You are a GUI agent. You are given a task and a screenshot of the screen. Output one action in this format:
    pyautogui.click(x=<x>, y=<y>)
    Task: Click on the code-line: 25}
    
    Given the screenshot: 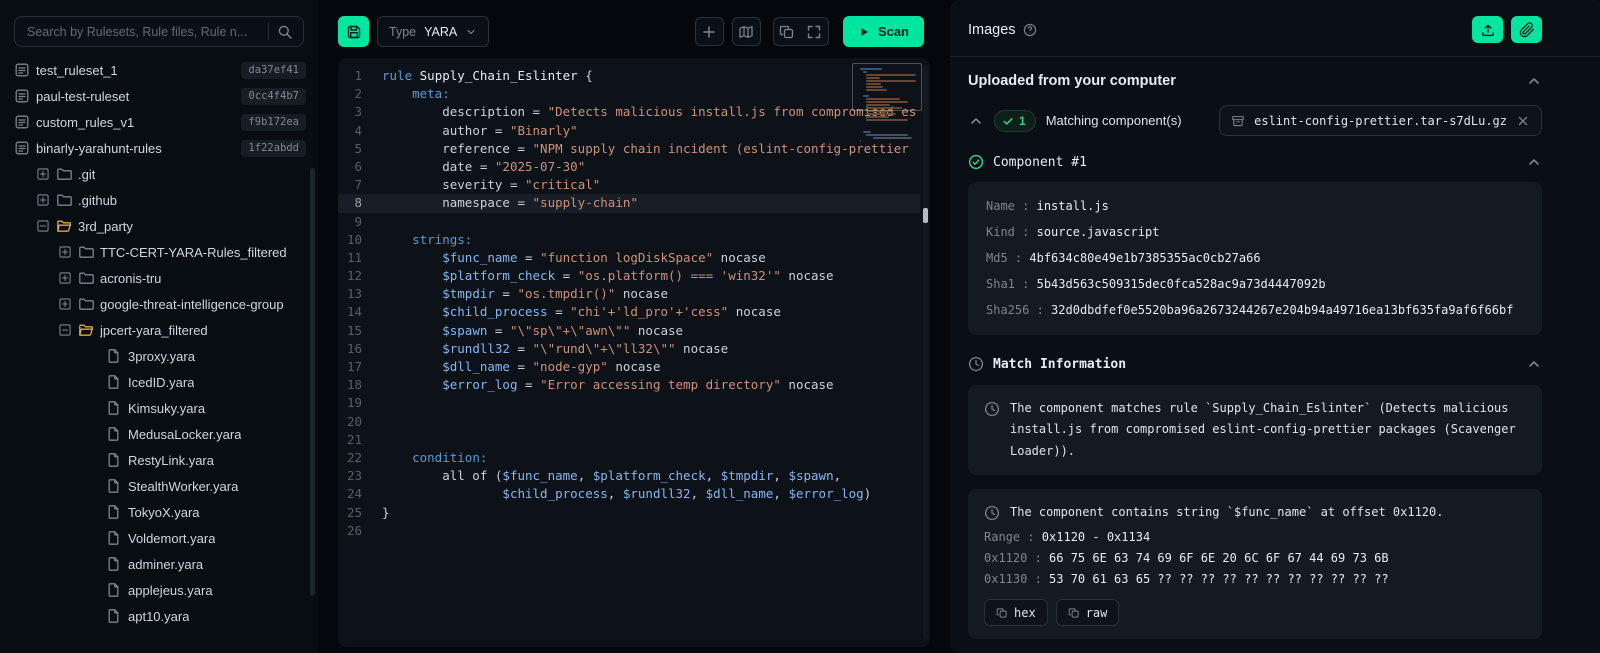 What is the action you would take?
    pyautogui.click(x=629, y=513)
    